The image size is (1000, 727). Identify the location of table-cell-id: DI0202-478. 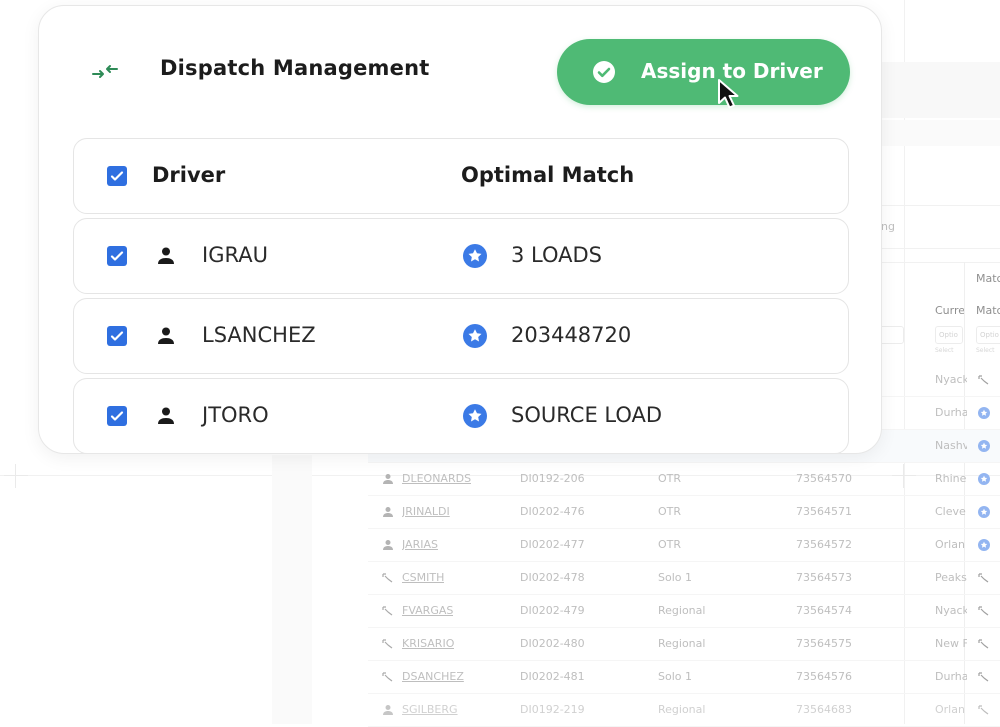
(552, 577).